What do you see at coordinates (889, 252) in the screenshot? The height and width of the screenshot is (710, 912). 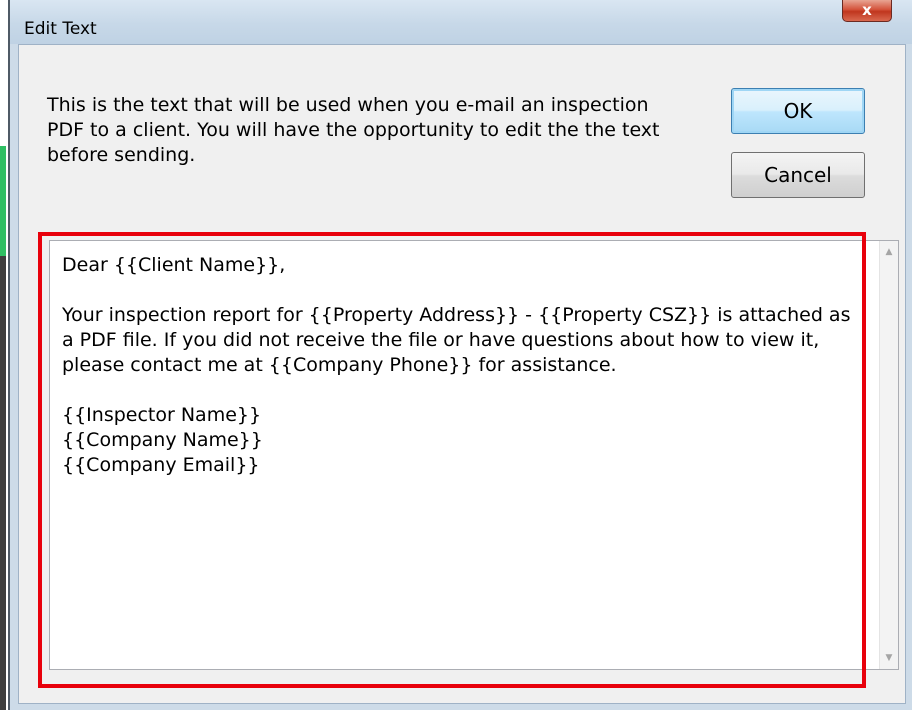 I see `scroll-up-arrow-icon: ▲` at bounding box center [889, 252].